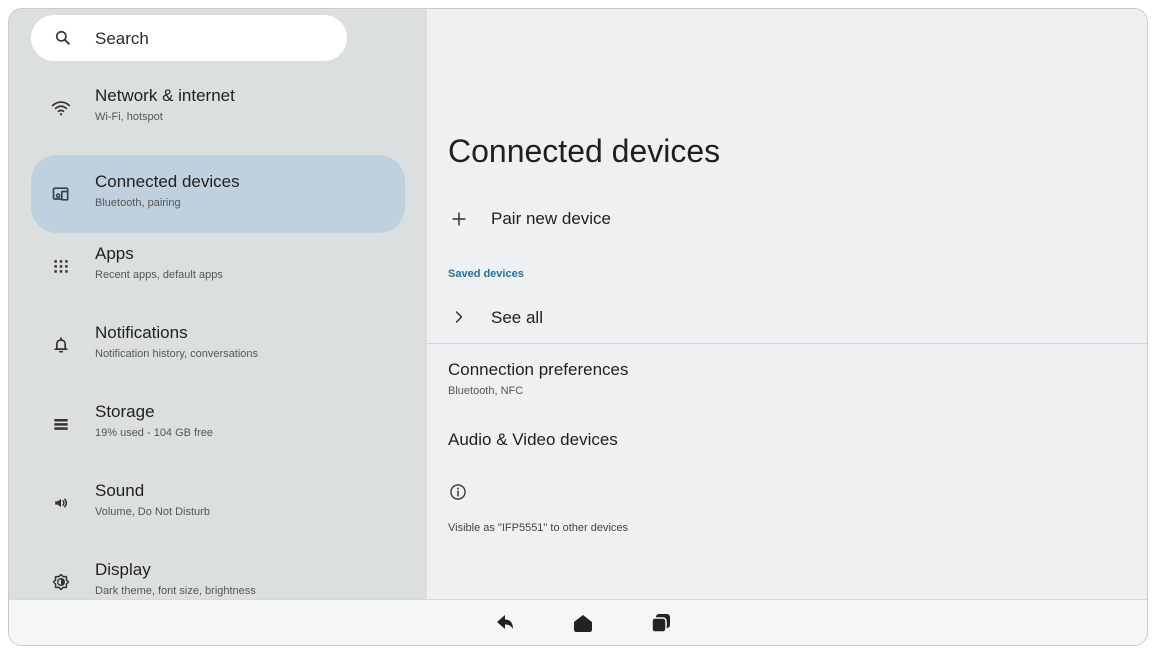 The height and width of the screenshot is (654, 1156). I want to click on page-title: Connected devices, so click(584, 151).